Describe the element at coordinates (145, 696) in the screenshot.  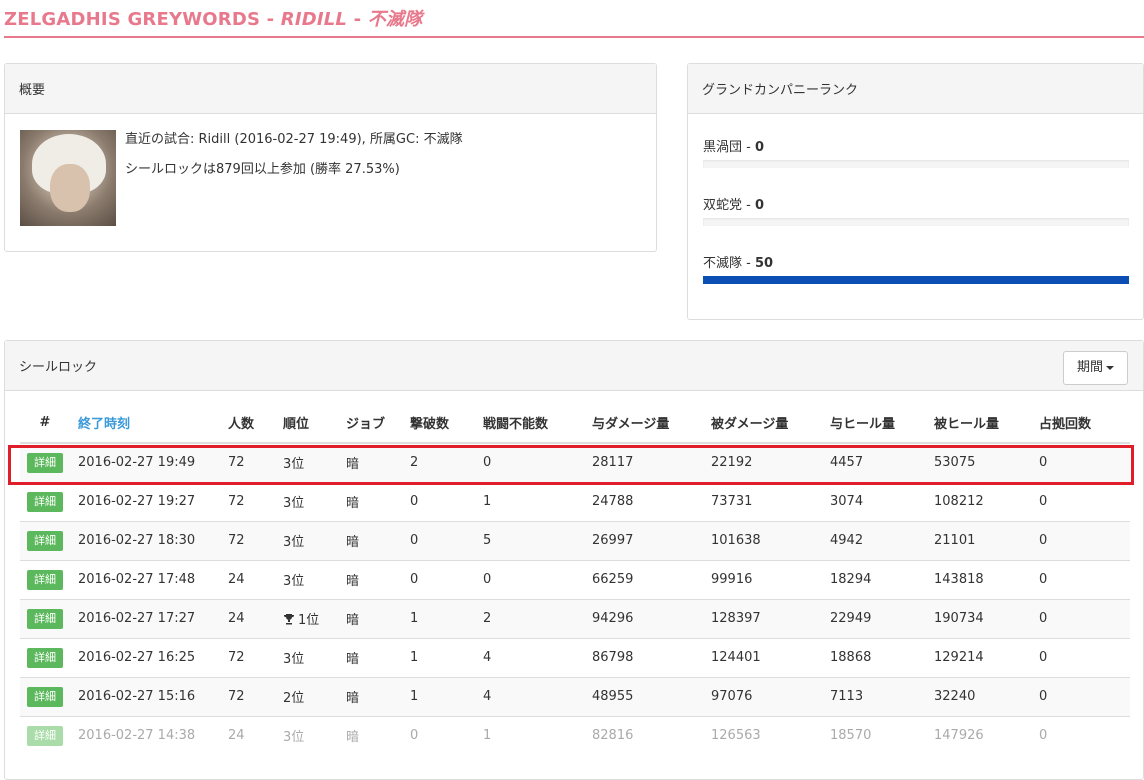
I see `cell-end-time: 2016-02-27 15:16` at that location.